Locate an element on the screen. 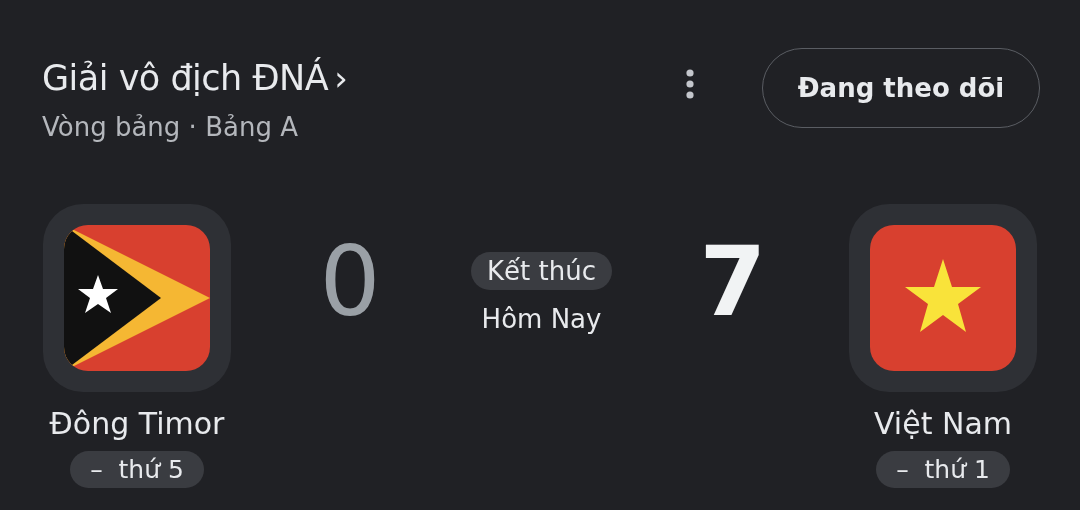 Image resolution: width=1080 pixels, height=510 pixels. competition-title: Giải vô địch ĐNÁ is located at coordinates (185, 78).